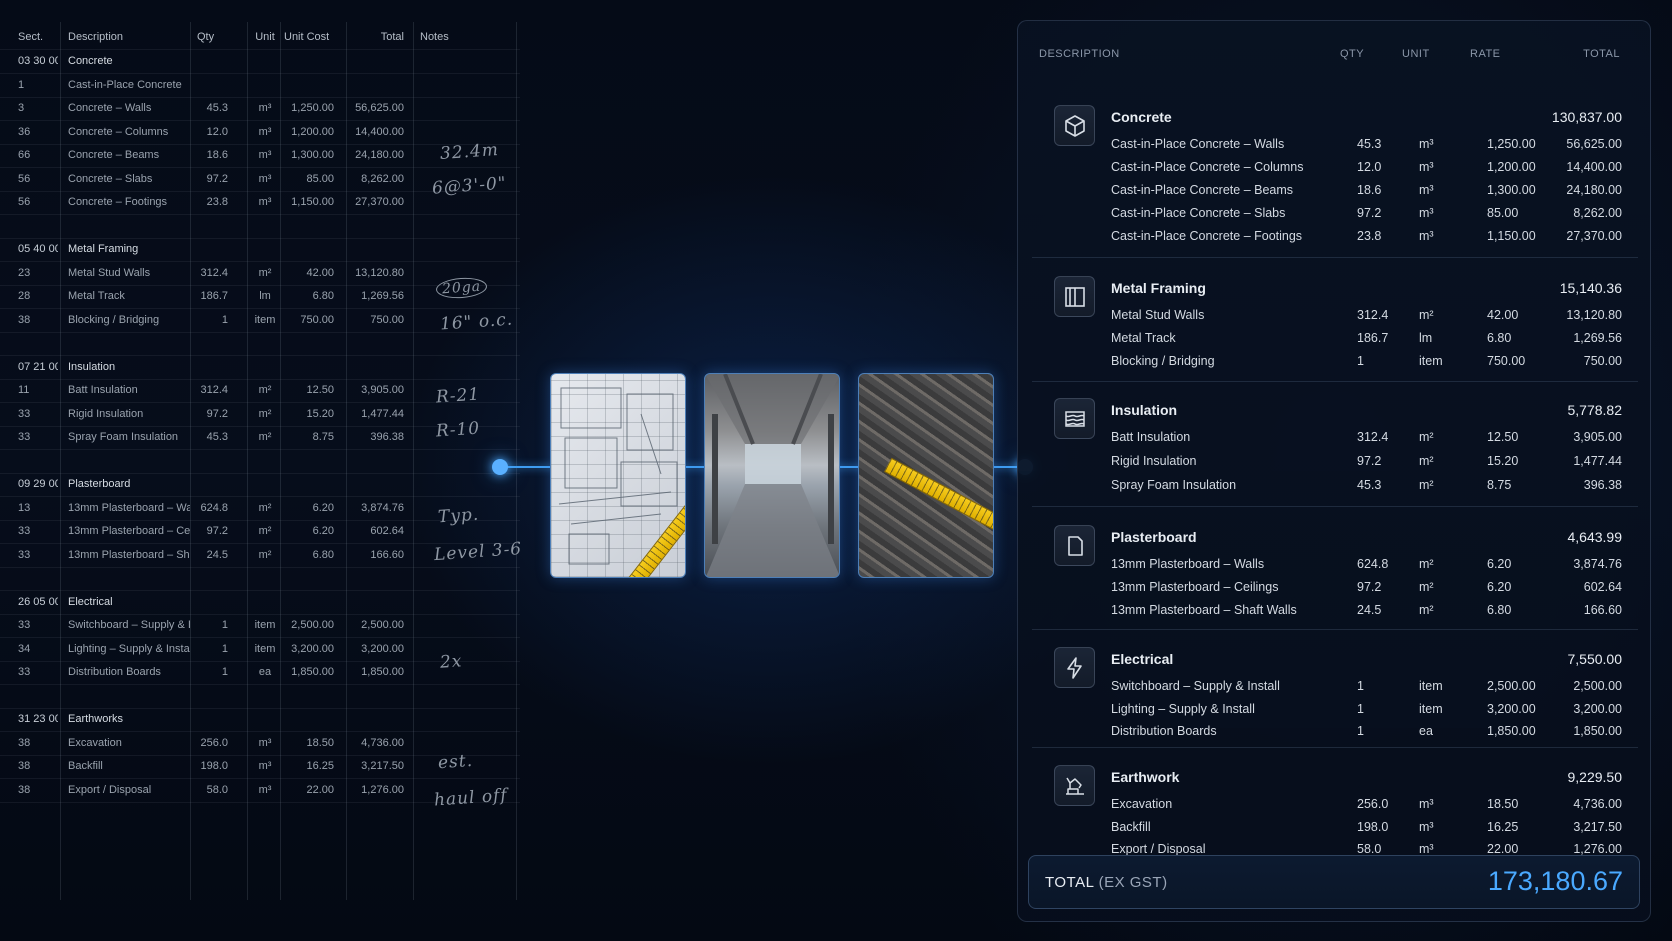 The height and width of the screenshot is (941, 1672). I want to click on cell-sect: 09 29 00, so click(38, 484).